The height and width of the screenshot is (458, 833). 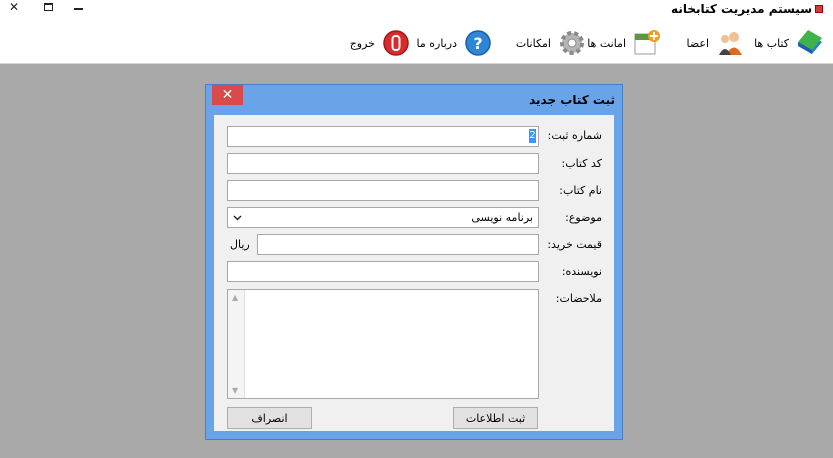 What do you see at coordinates (237, 218) in the screenshot?
I see `chevron-down-icon` at bounding box center [237, 218].